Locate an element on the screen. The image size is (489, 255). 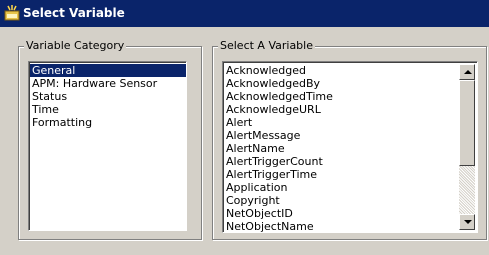
category-list-item: APM: Hardware Sensor is located at coordinates (108, 83).